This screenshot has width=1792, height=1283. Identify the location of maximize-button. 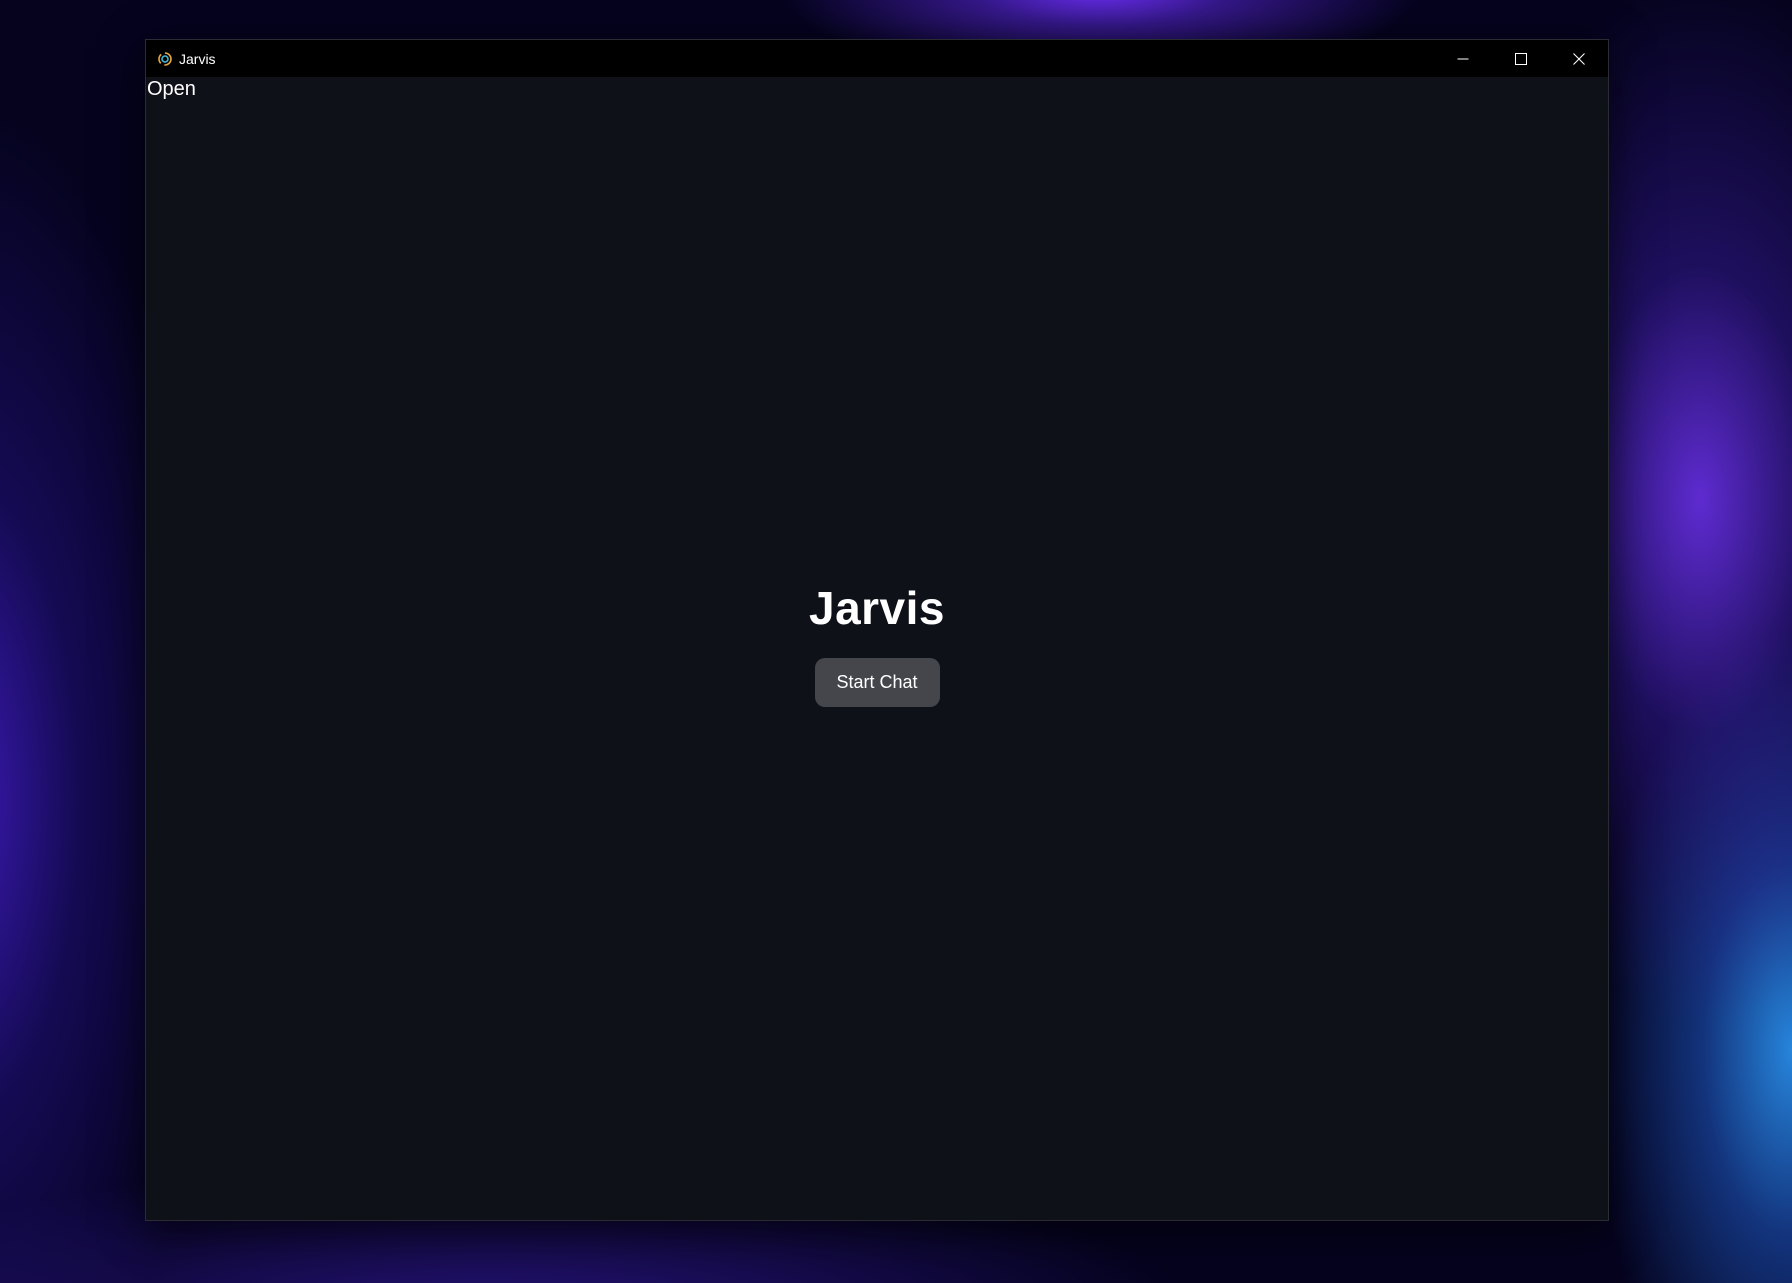
(1521, 58).